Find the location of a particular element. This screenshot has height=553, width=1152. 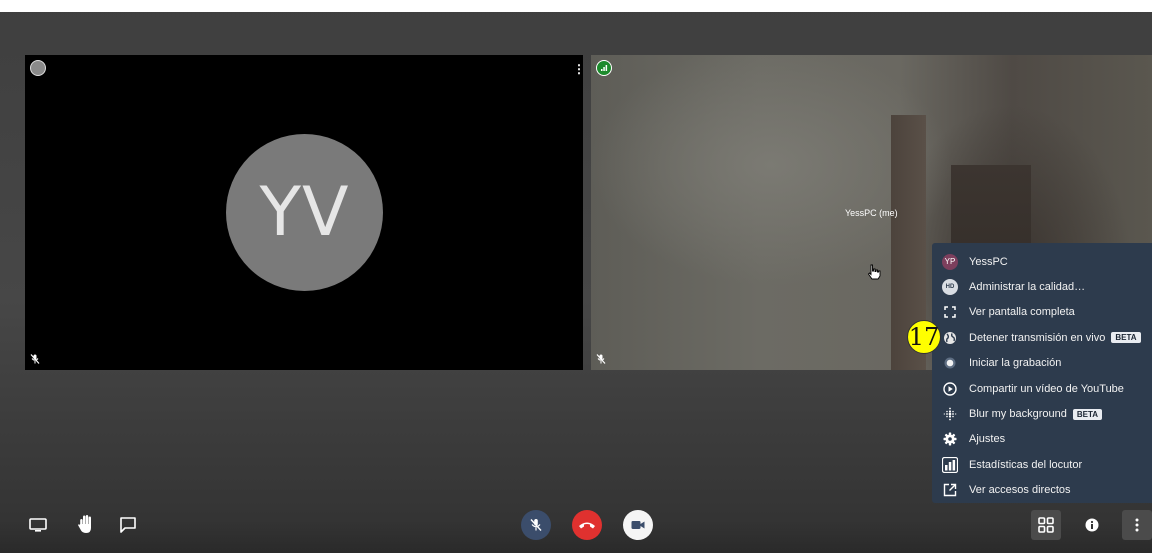

connection-status-icon is located at coordinates (38, 68).